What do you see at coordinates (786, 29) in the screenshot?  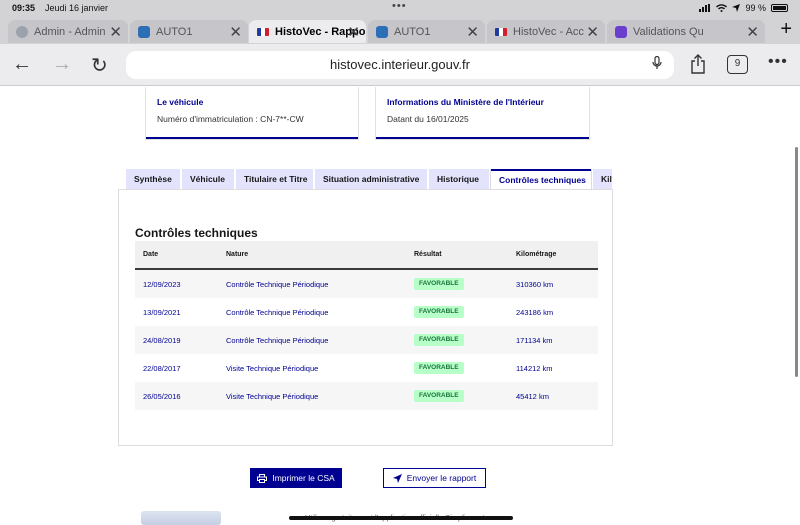 I see `new-tab-icon: +` at bounding box center [786, 29].